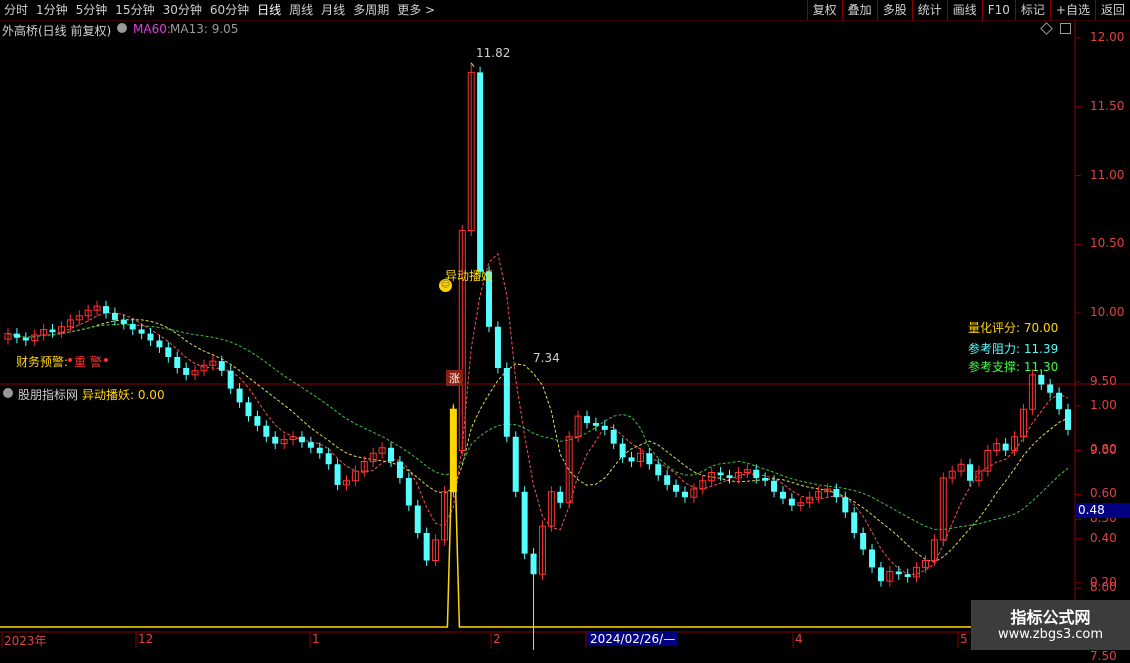  Describe the element at coordinates (1107, 37) in the screenshot. I see `price-tick: 12.00` at that location.